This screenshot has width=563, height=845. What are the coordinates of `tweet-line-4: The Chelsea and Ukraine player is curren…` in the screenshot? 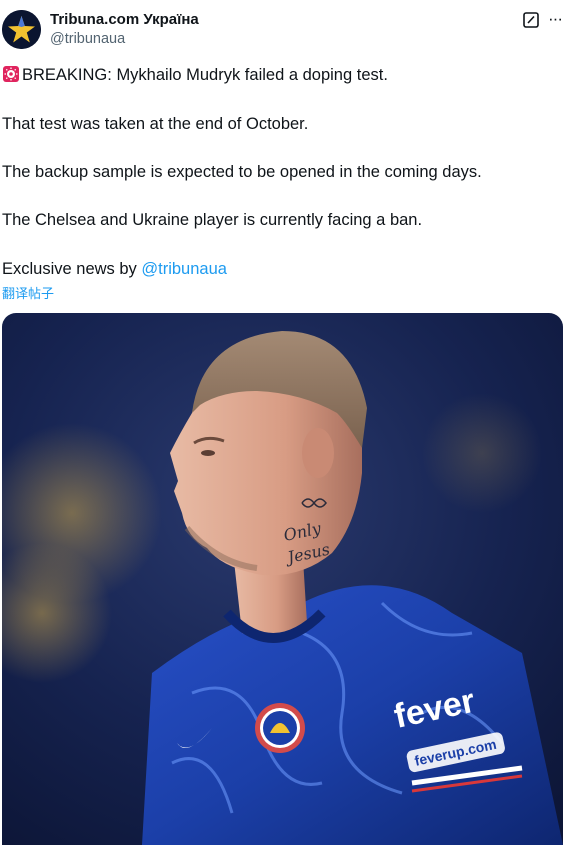 It's located at (212, 220).